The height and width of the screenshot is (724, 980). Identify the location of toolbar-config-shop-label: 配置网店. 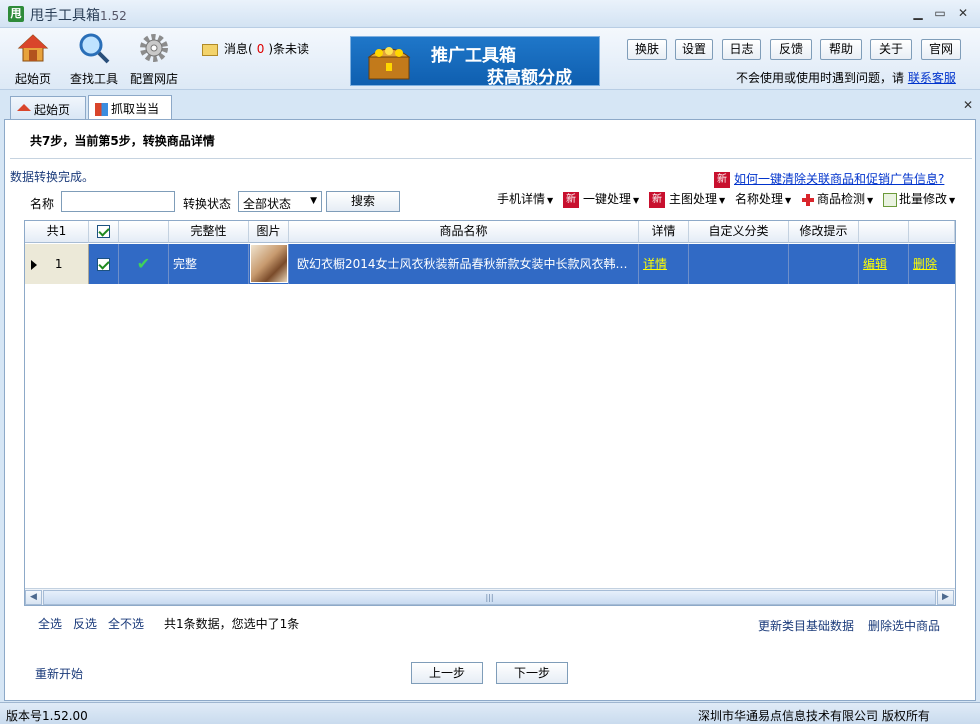
(153, 79).